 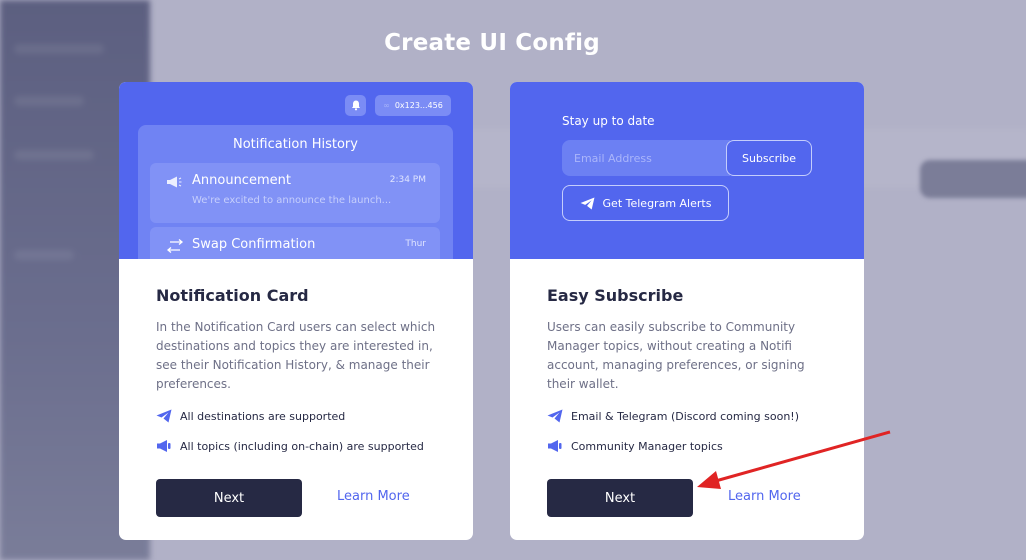 I want to click on page-title: Create UI Config, so click(x=492, y=43).